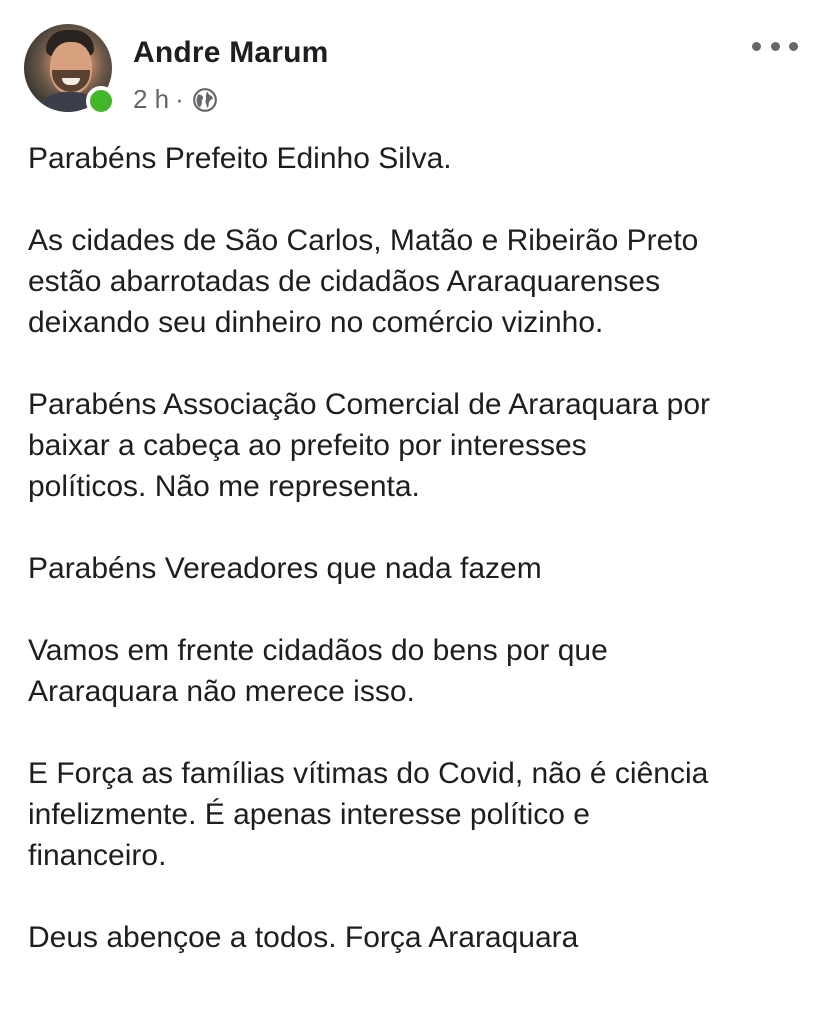 This screenshot has width=819, height=1024. What do you see at coordinates (285, 568) in the screenshot?
I see `post-paragraph: Parabéns Vereadores que nada fazem` at bounding box center [285, 568].